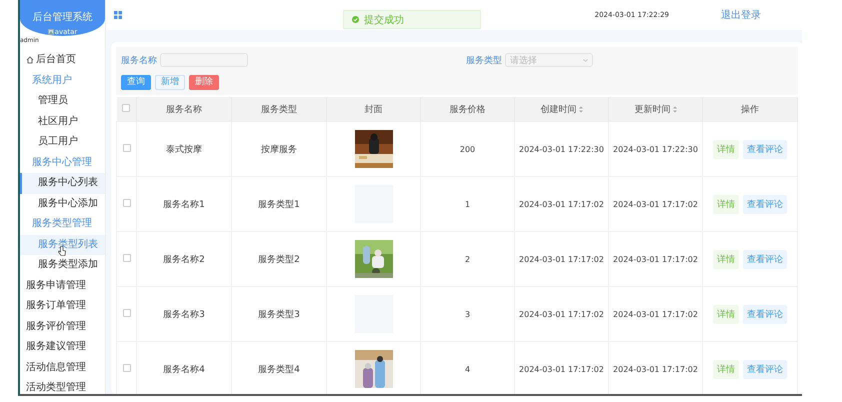 This screenshot has width=842, height=402. Describe the element at coordinates (279, 109) in the screenshot. I see `column-header: 服务类型` at that location.